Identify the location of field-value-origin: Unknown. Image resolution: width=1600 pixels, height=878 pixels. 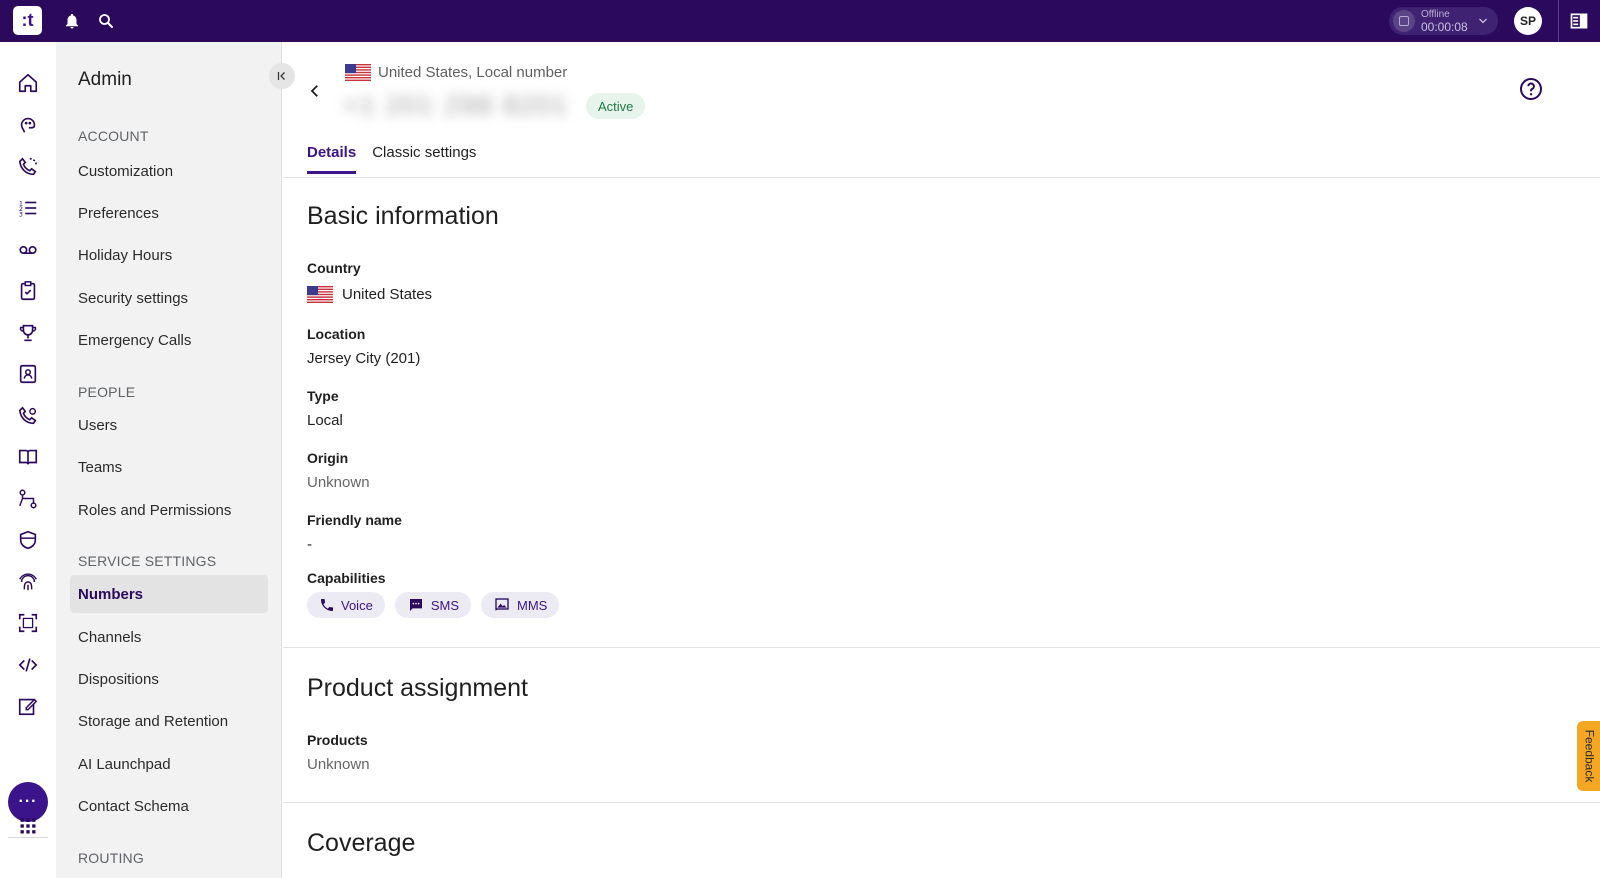
(338, 482).